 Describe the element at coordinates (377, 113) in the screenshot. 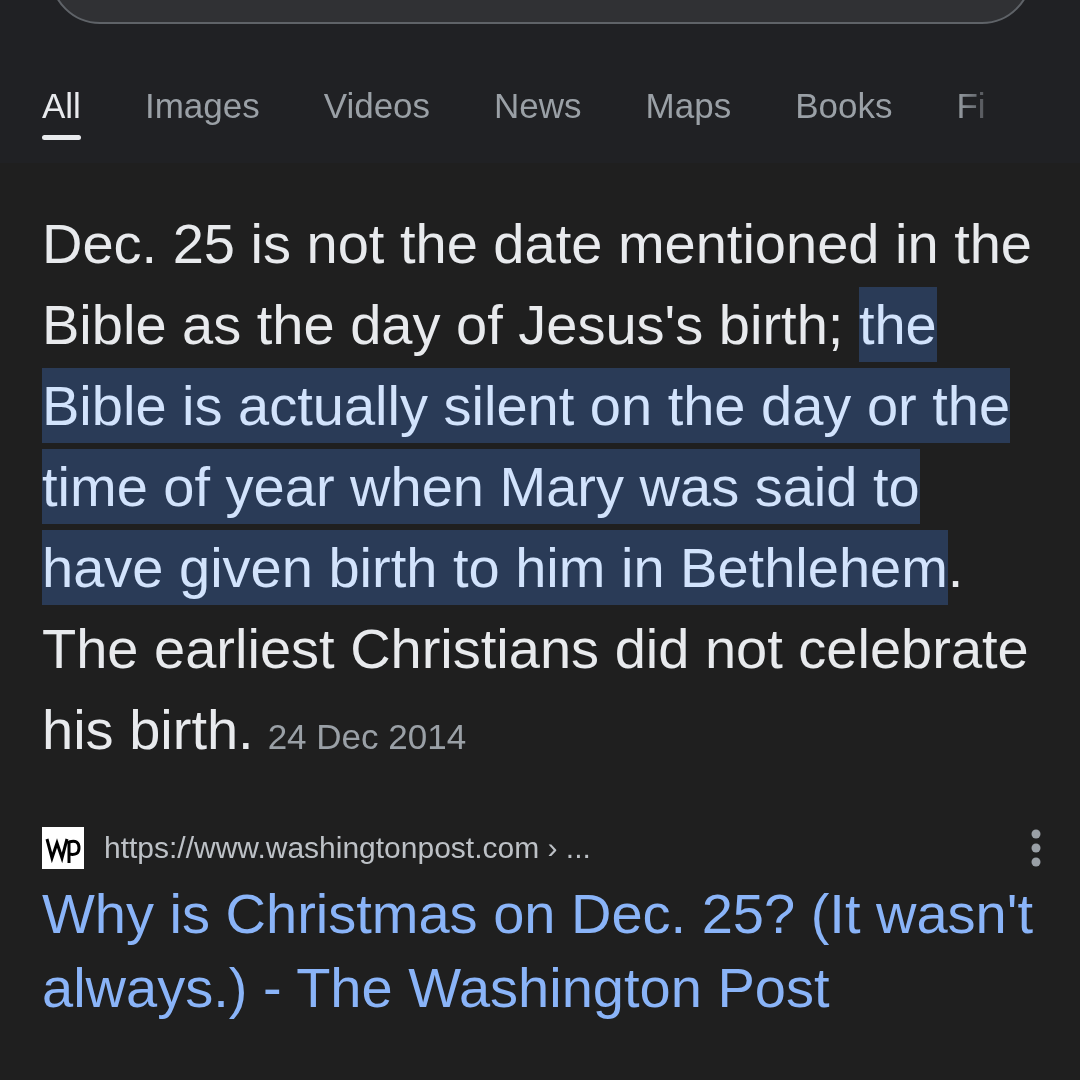

I see `tab: Videos` at that location.